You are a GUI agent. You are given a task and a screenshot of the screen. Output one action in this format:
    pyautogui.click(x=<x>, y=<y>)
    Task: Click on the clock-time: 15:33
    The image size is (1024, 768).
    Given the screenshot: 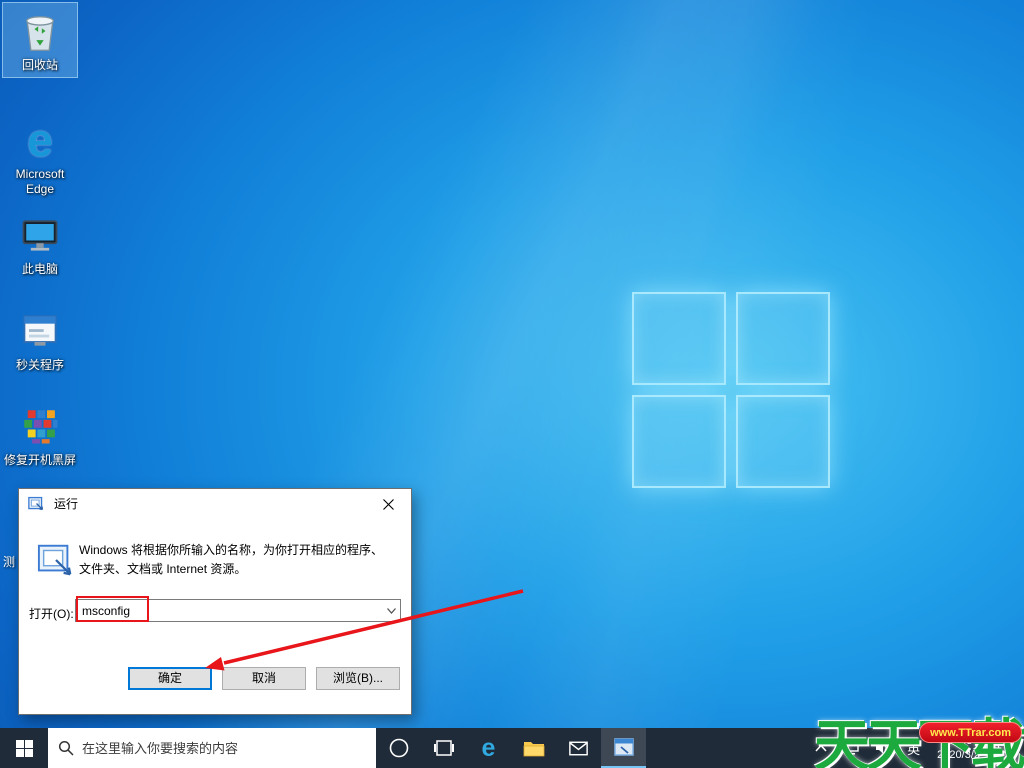 What is the action you would take?
    pyautogui.click(x=958, y=740)
    